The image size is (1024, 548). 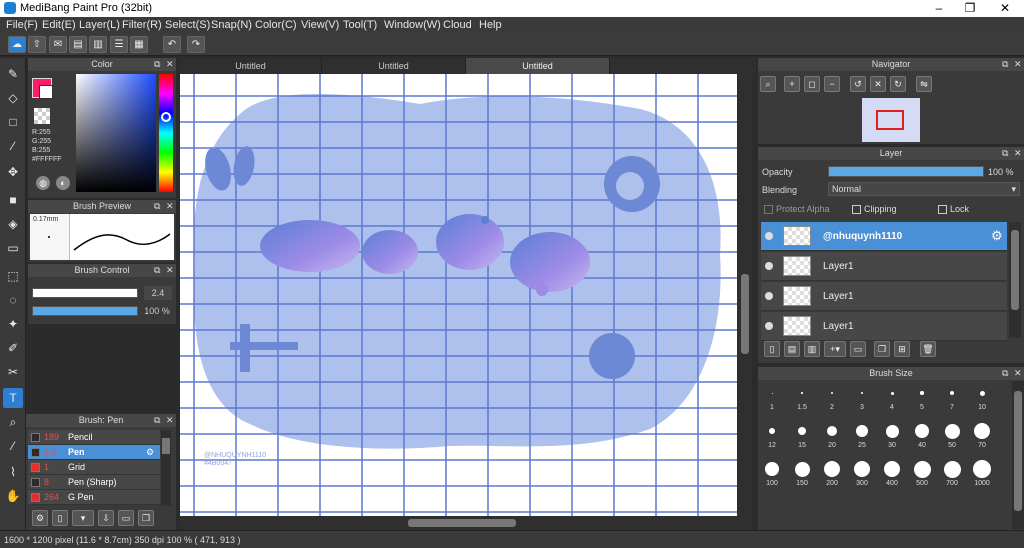 I want to click on brush-size-option: 1000, so click(x=982, y=476).